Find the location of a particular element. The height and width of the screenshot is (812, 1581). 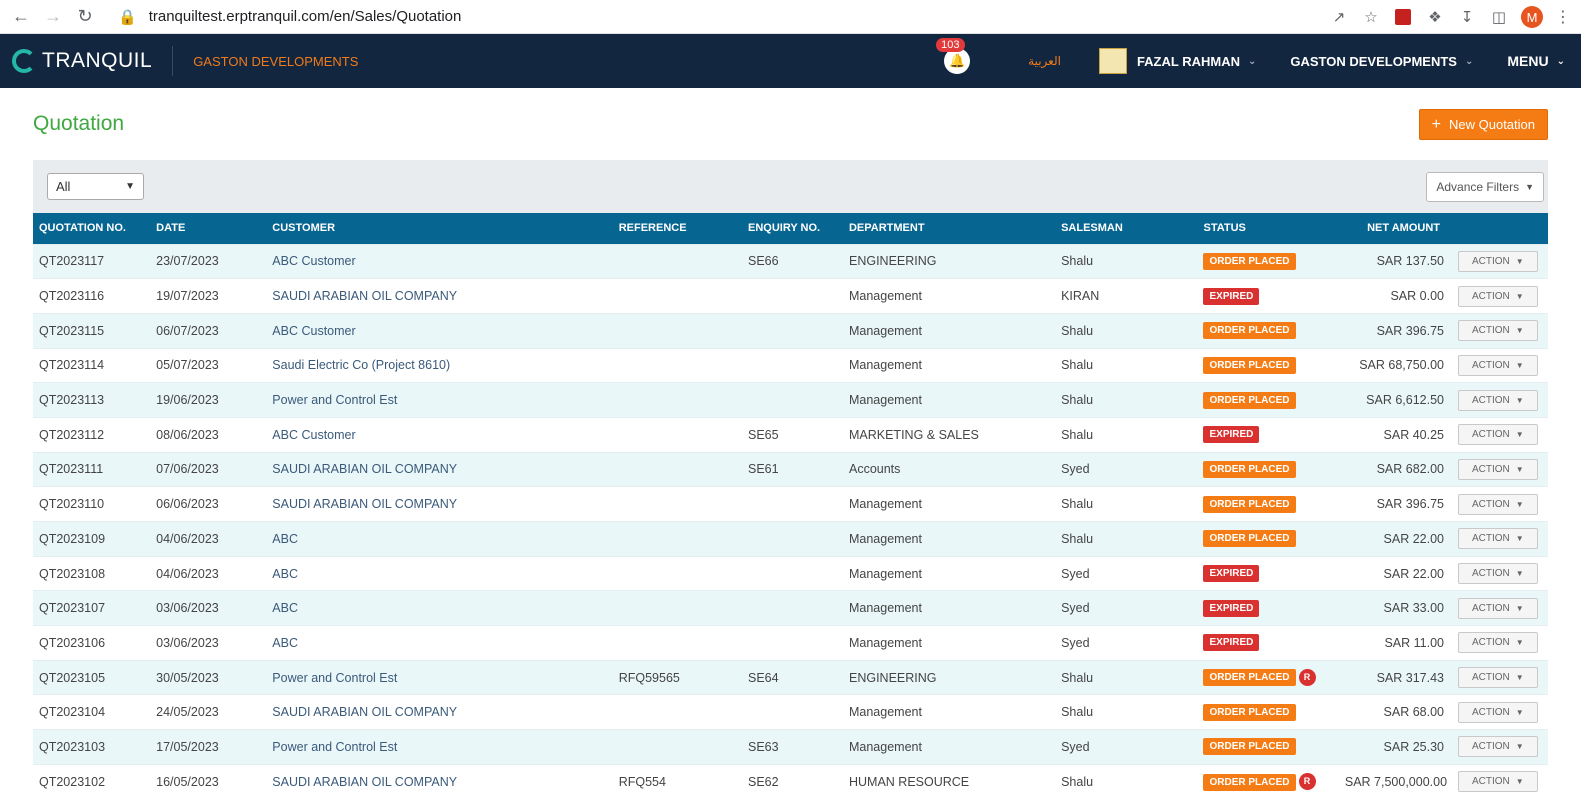

company-switcher: GASTON DEVELOPMENTS ⌄ is located at coordinates (1381, 61).